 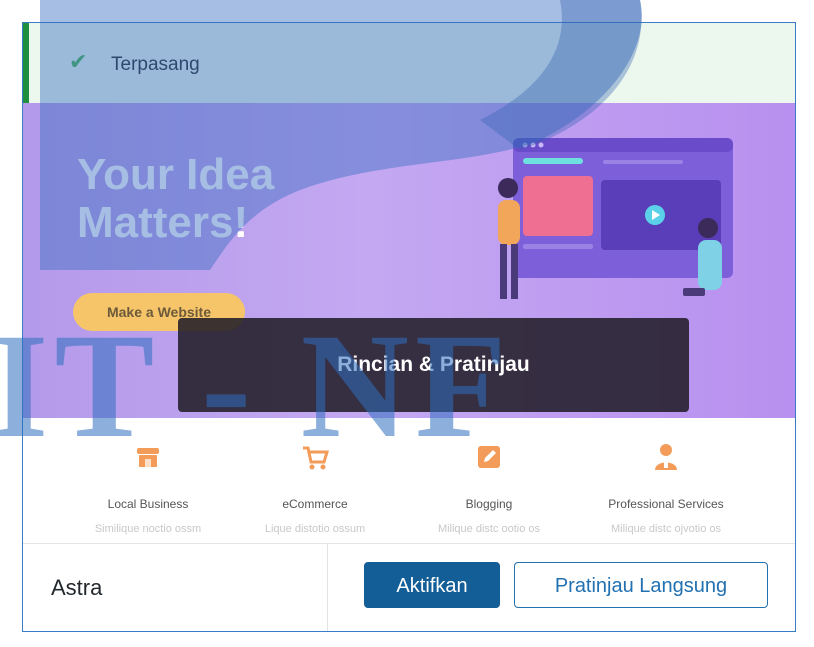 I want to click on hero-headline: Your Idea Matters!, so click(x=237, y=199).